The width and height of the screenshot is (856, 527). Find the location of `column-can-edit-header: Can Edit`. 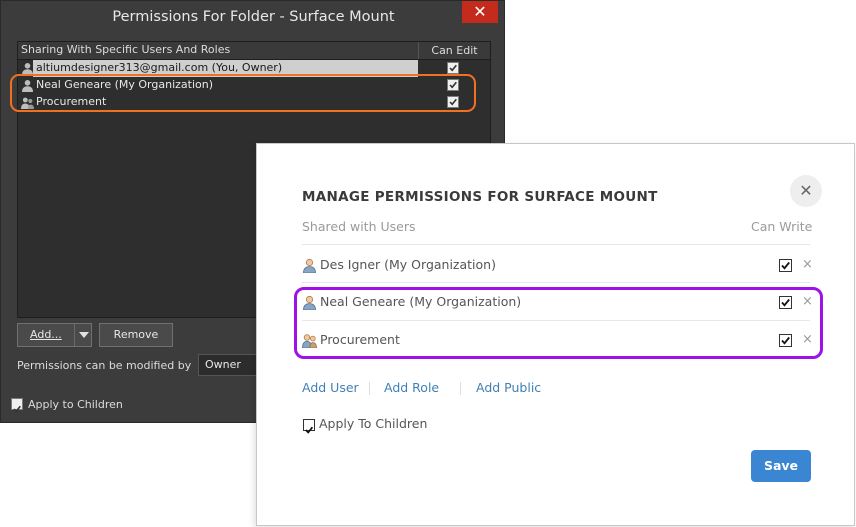

column-can-edit-header: Can Edit is located at coordinates (454, 50).